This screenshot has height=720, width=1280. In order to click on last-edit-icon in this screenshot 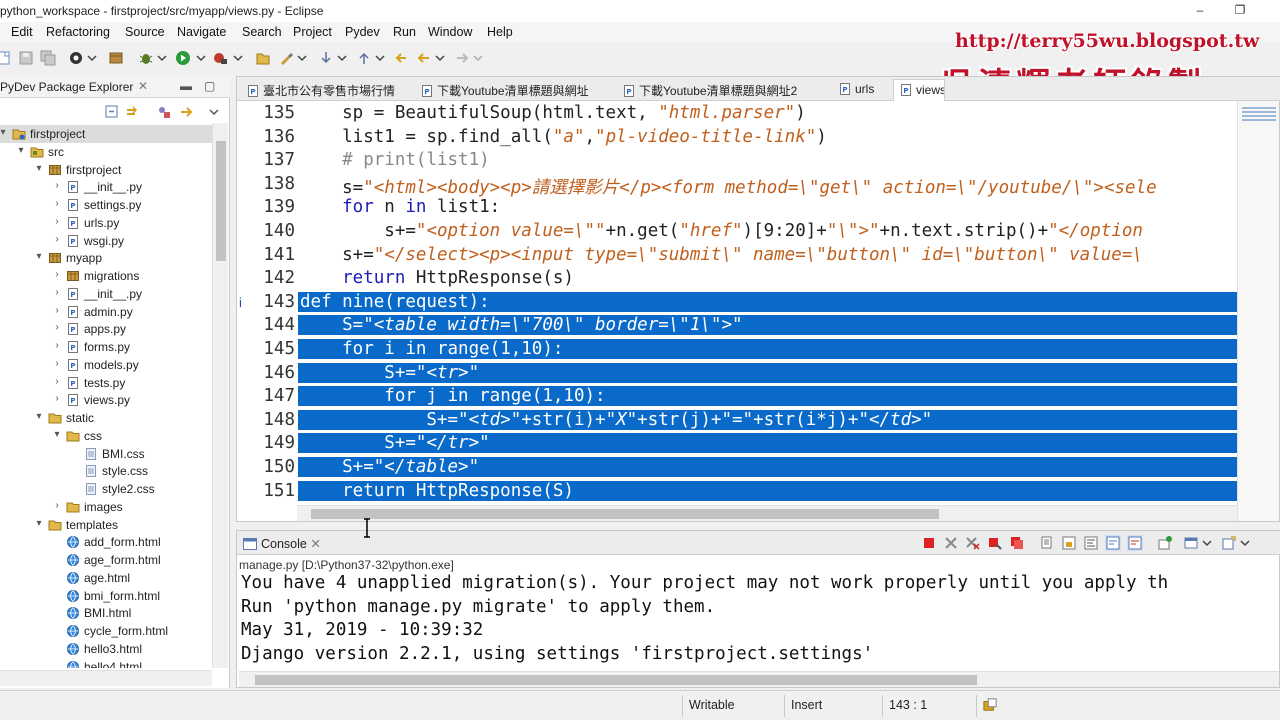, I will do `click(402, 58)`.